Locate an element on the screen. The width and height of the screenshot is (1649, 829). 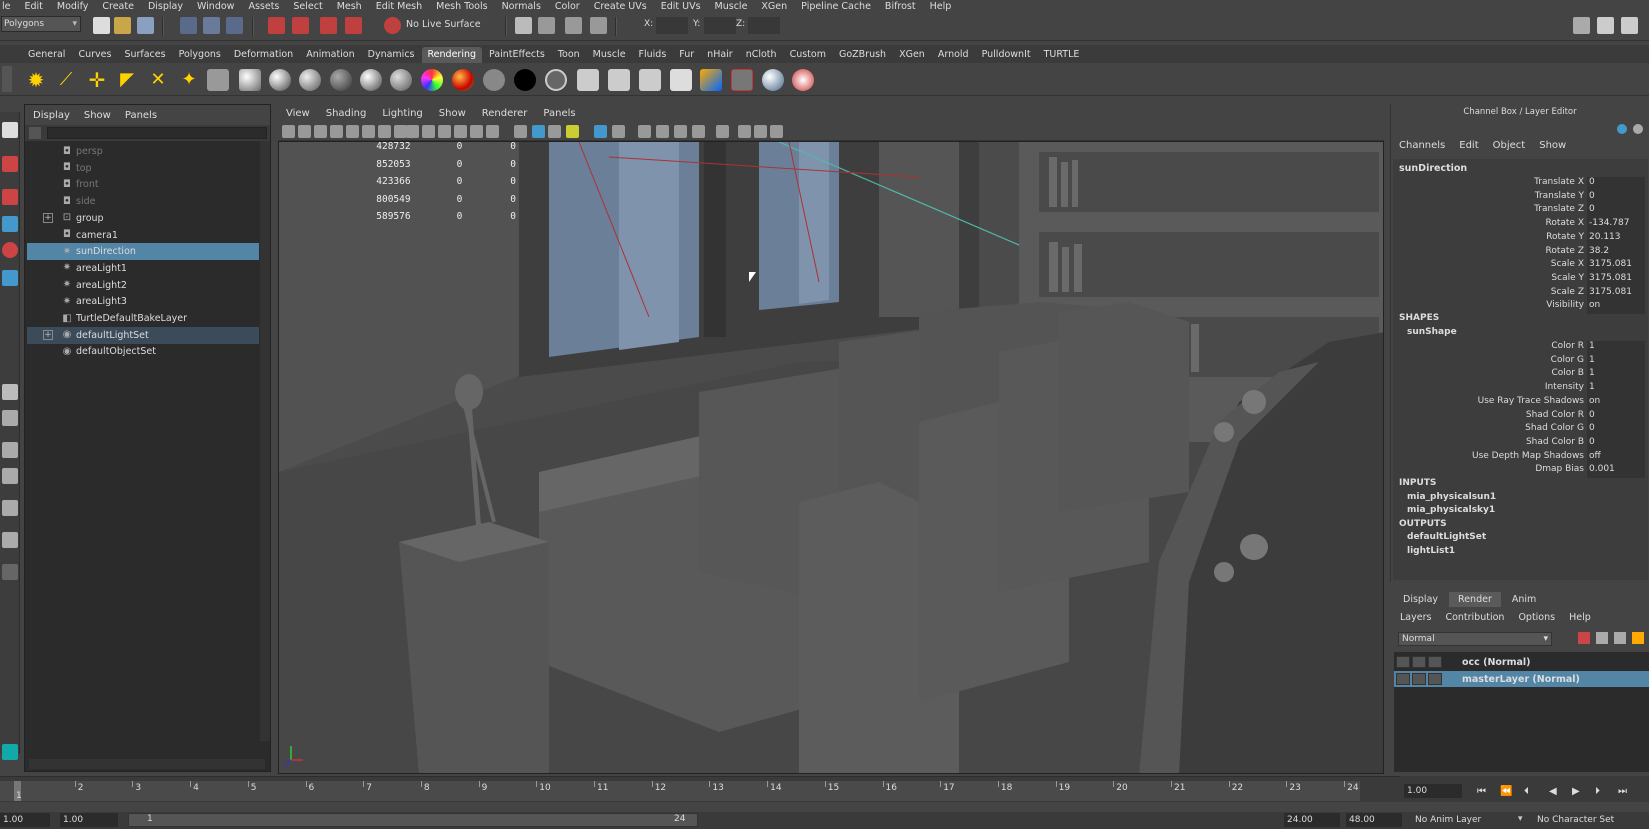
step-forward-frame-icon: ⏵ is located at coordinates (1597, 791).